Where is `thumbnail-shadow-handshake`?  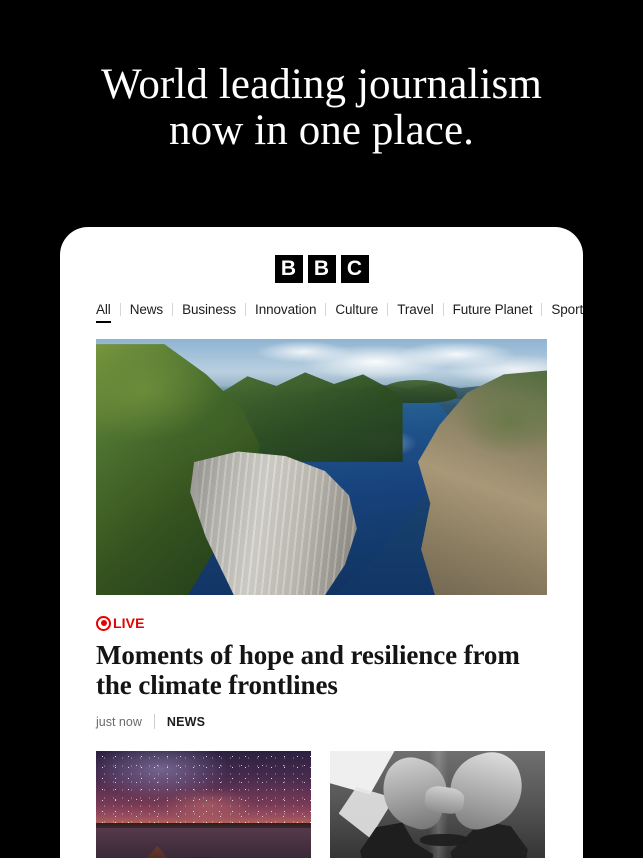
thumbnail-shadow-handshake is located at coordinates (444, 840).